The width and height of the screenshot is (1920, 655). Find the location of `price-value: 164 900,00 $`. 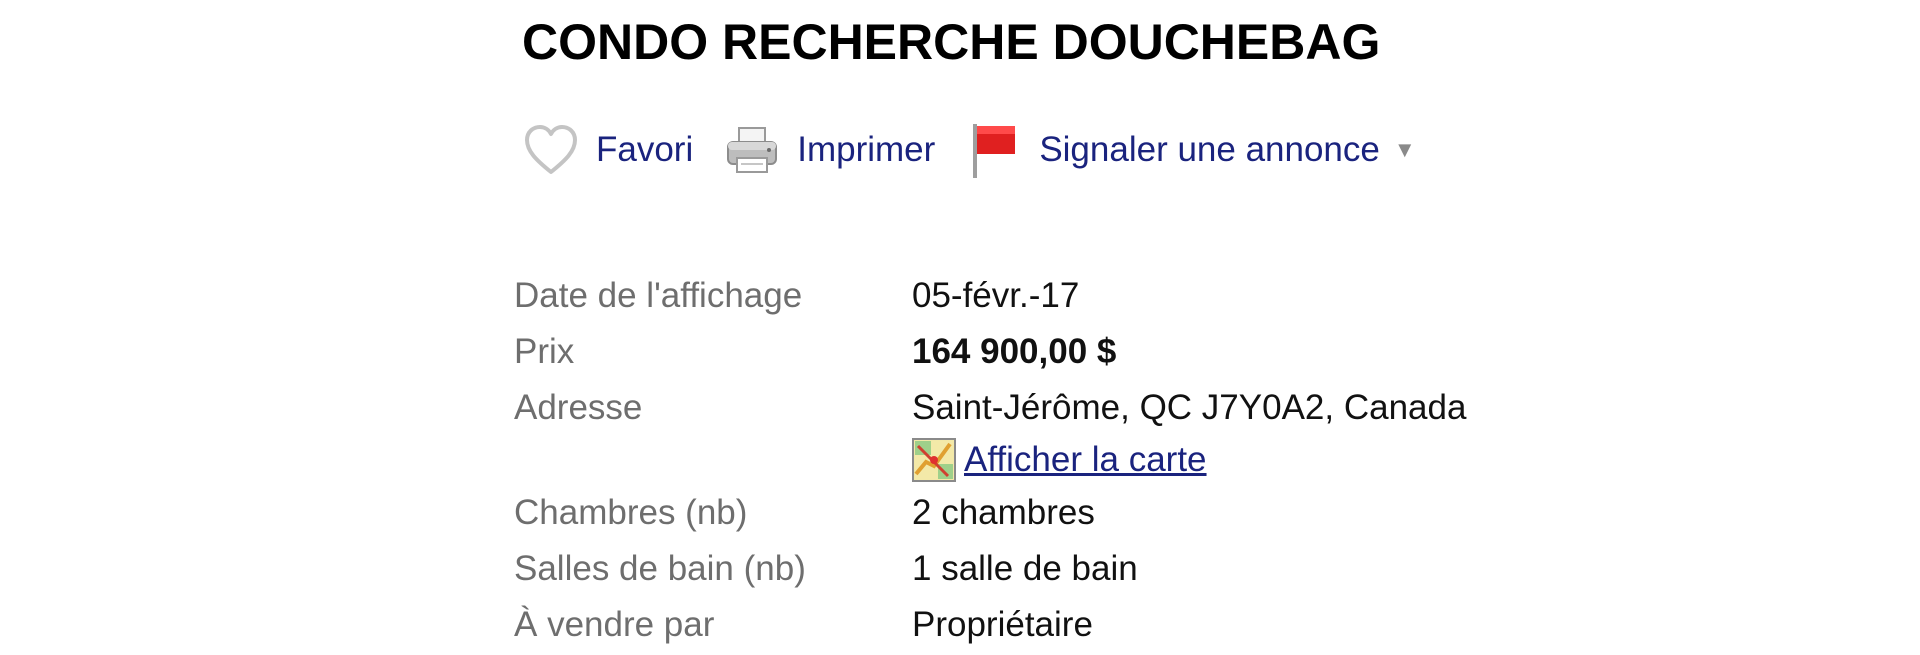

price-value: 164 900,00 $ is located at coordinates (1014, 351).